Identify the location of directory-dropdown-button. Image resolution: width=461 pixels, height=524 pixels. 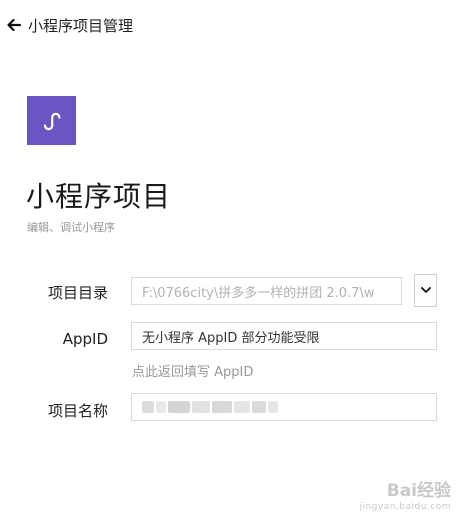
(425, 290).